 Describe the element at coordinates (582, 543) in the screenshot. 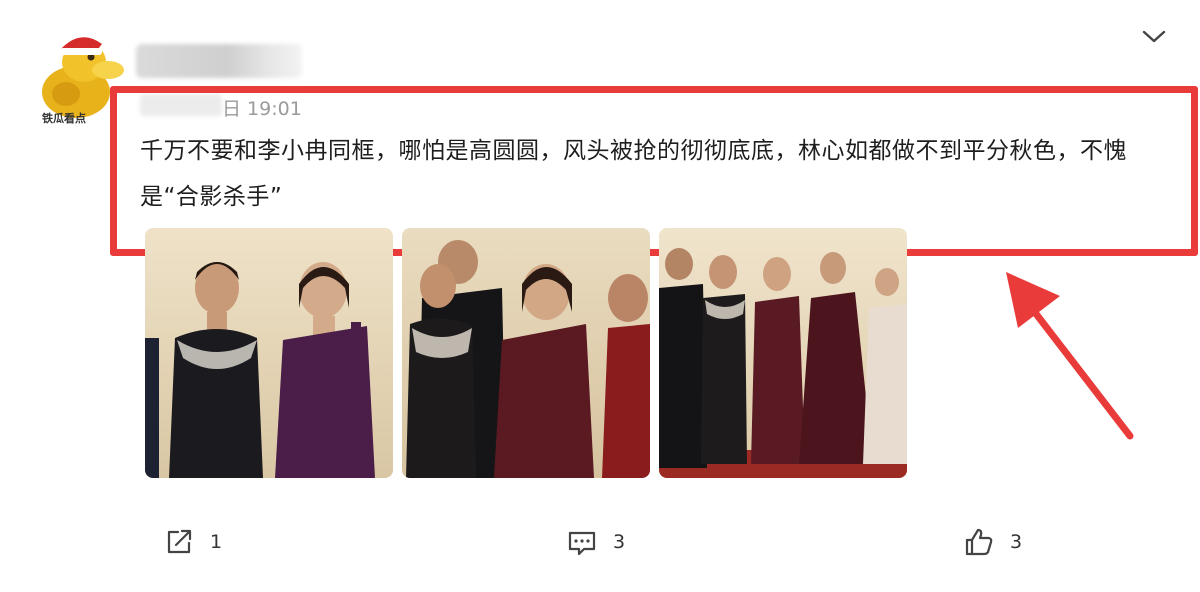

I see `comment-icon` at that location.